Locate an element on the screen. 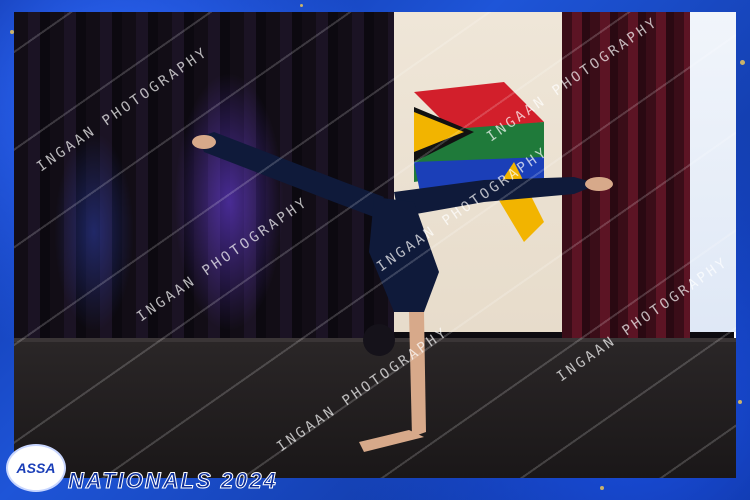 Image resolution: width=750 pixels, height=500 pixels. assa-logo: ASSA is located at coordinates (36, 468).